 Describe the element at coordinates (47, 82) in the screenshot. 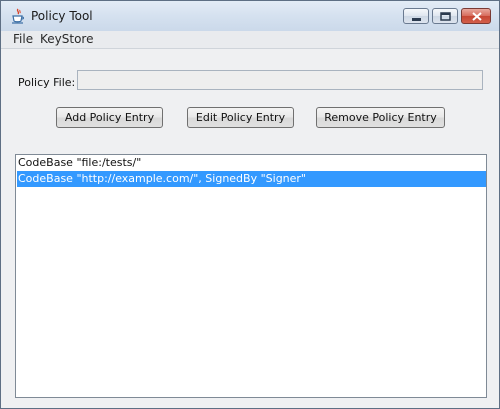

I see `policy-file-label: Policy File:` at that location.